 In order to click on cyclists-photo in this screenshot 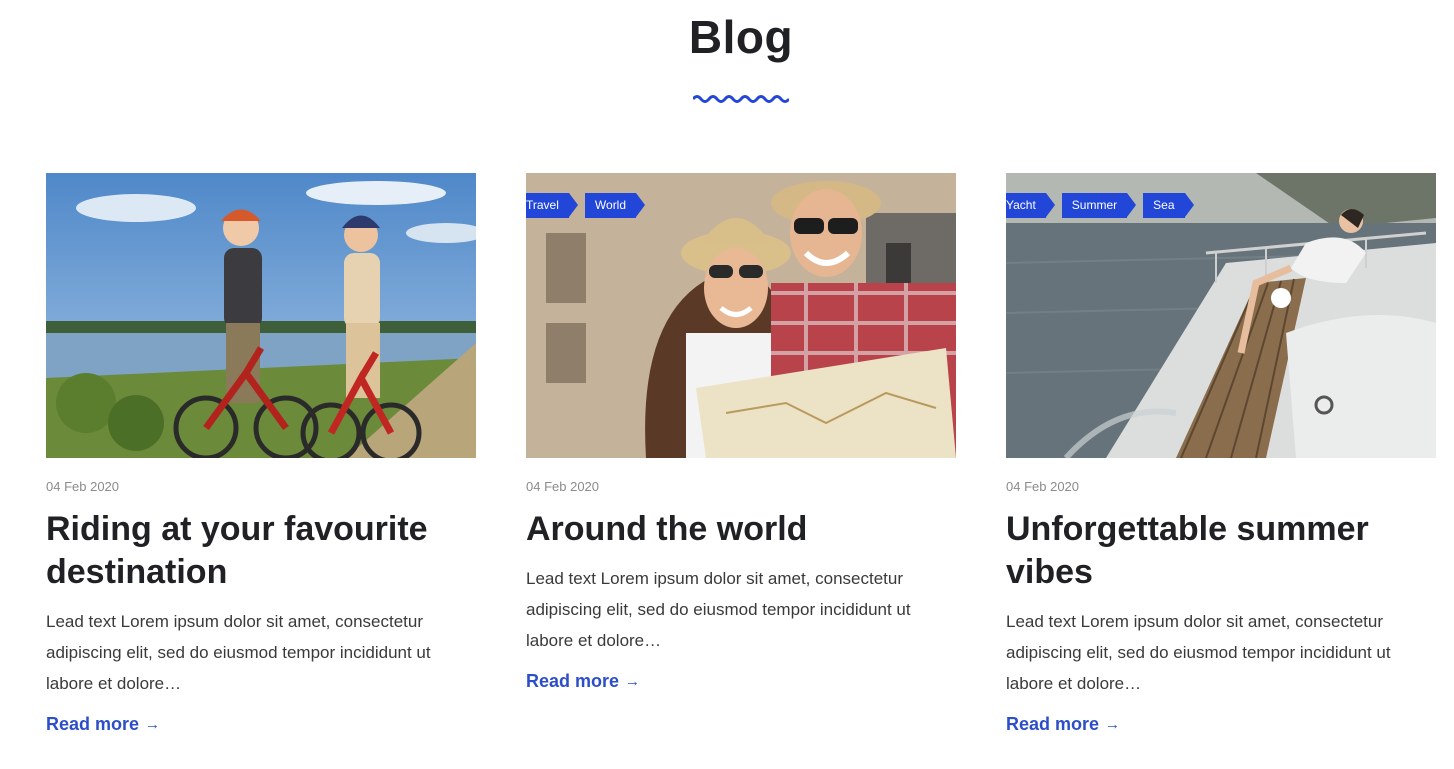, I will do `click(261, 315)`.